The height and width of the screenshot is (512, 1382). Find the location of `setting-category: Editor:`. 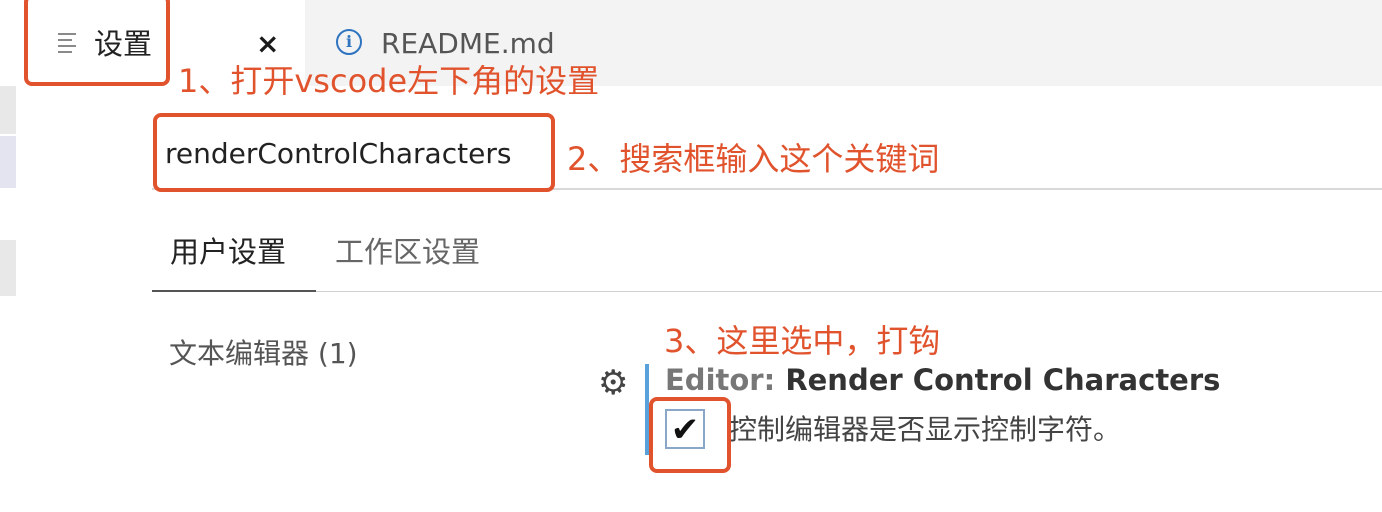

setting-category: Editor: is located at coordinates (720, 380).